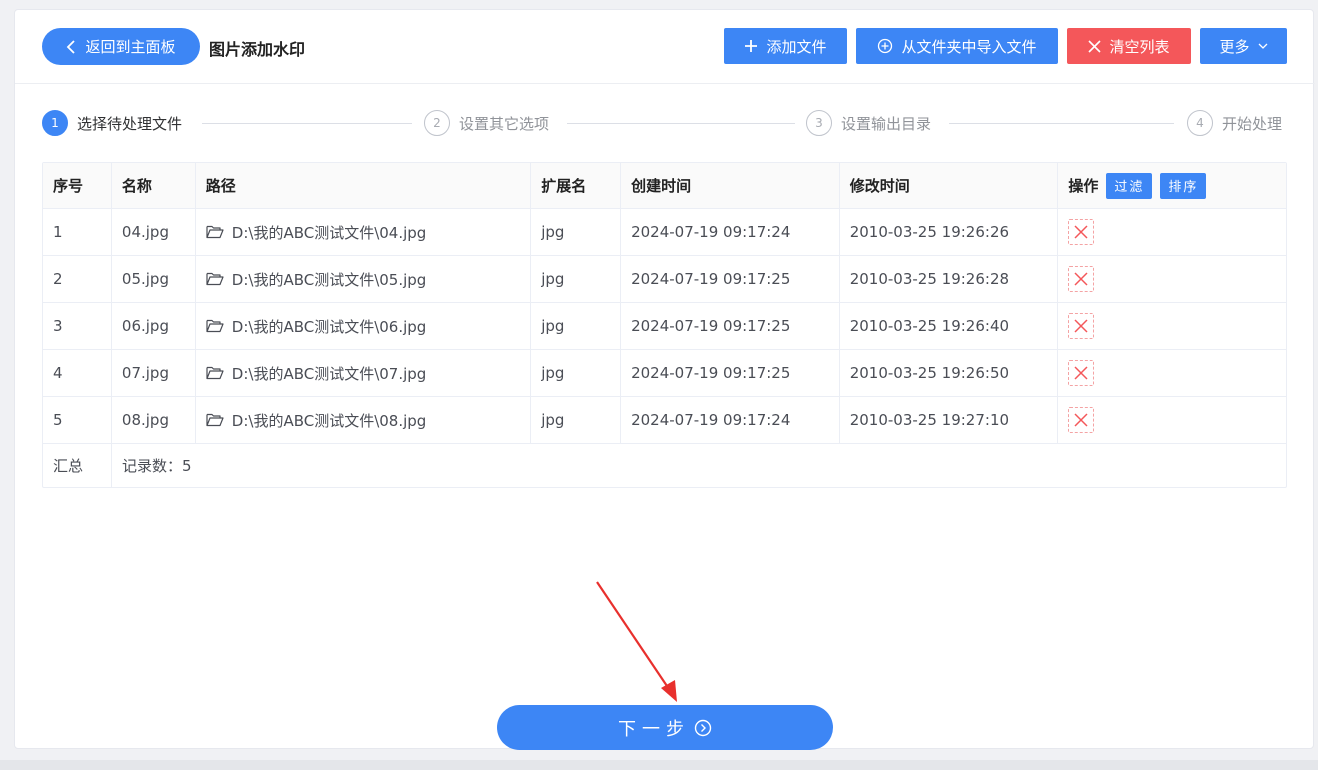  What do you see at coordinates (154, 185) in the screenshot?
I see `header-name: 名称` at bounding box center [154, 185].